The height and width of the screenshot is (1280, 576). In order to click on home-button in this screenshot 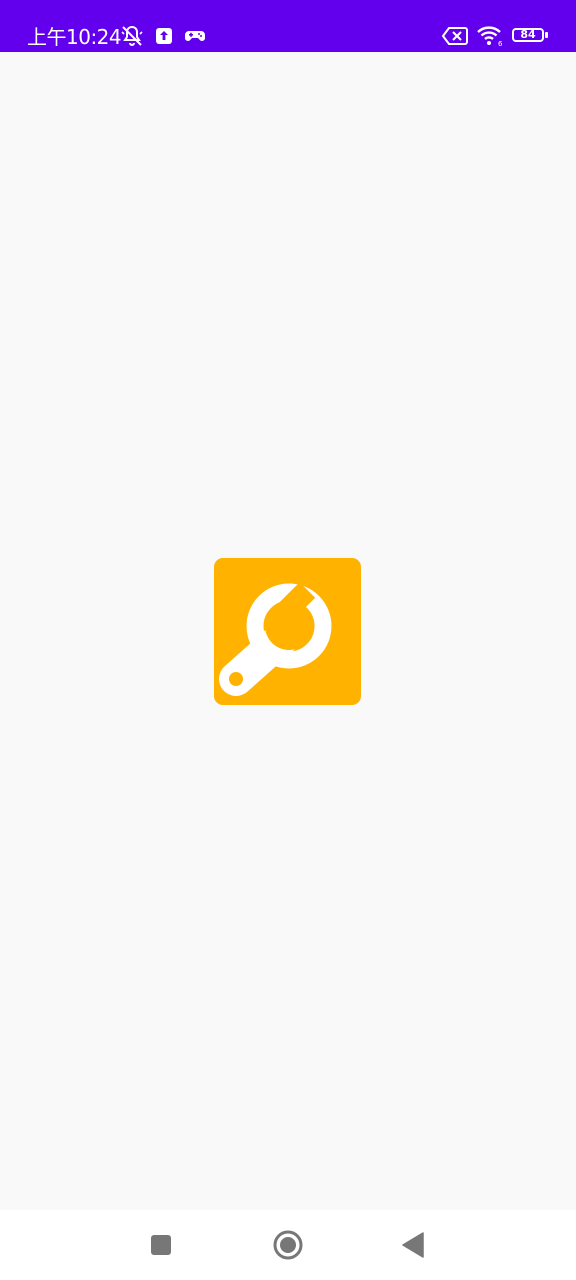, I will do `click(288, 1245)`.